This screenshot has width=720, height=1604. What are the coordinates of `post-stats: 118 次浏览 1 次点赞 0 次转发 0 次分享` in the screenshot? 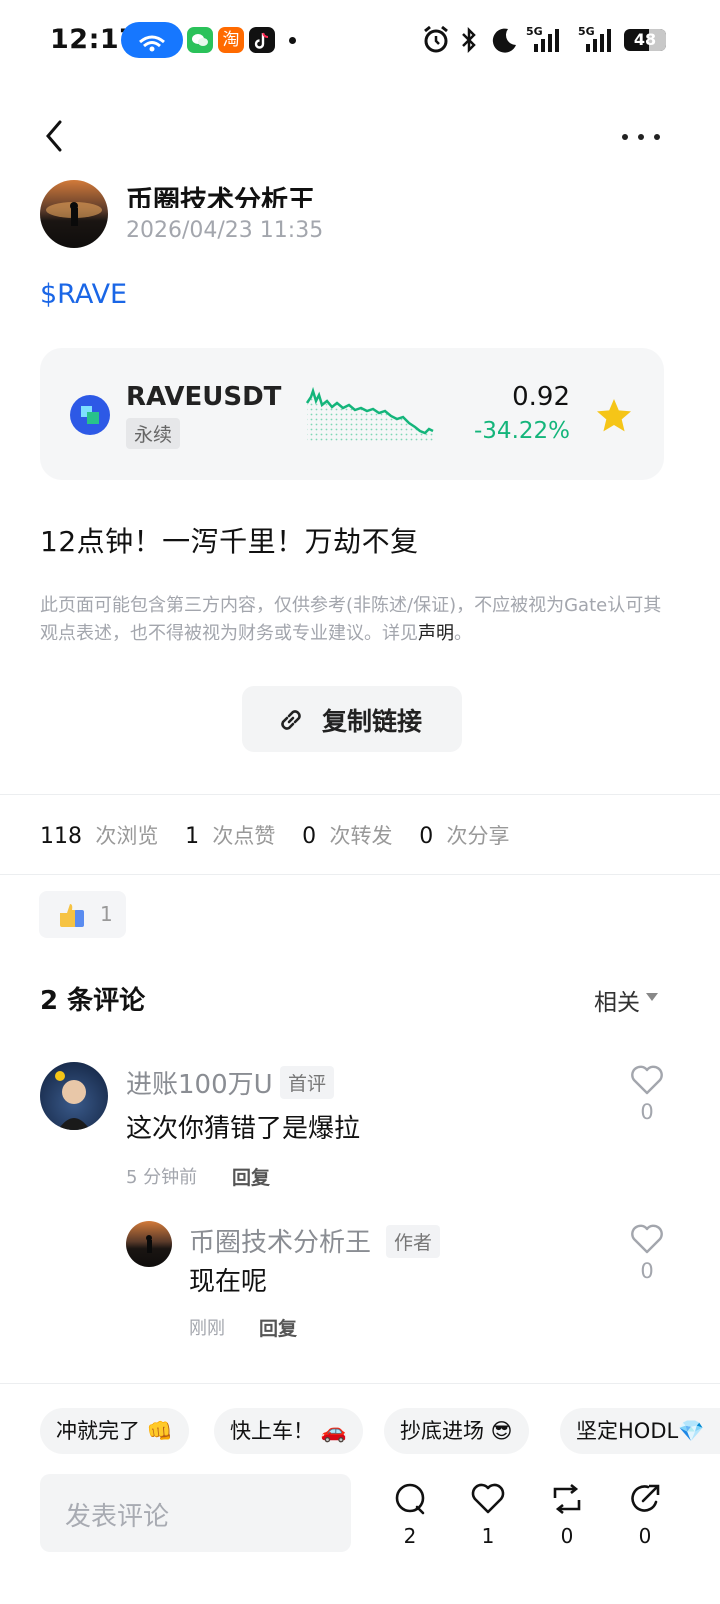 It's located at (275, 835).